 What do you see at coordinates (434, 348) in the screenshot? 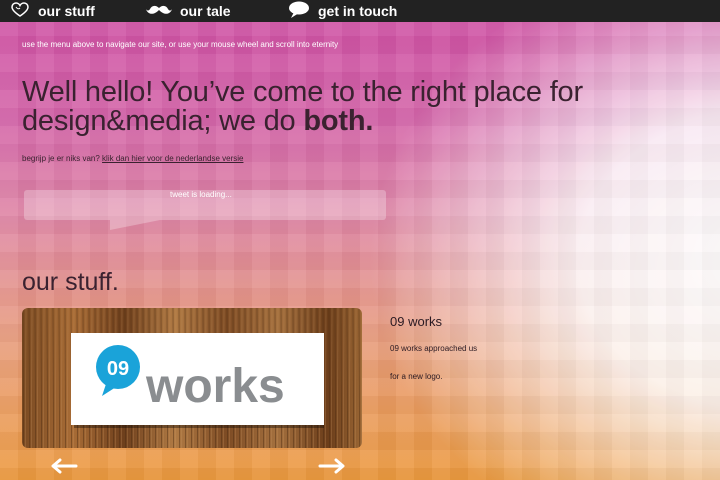
I see `project-description-line1: 09 works approached us` at bounding box center [434, 348].